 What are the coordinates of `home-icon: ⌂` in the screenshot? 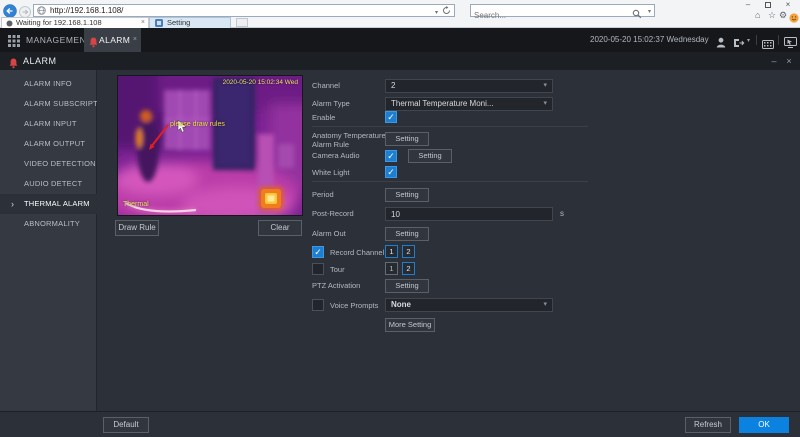 It's located at (757, 15).